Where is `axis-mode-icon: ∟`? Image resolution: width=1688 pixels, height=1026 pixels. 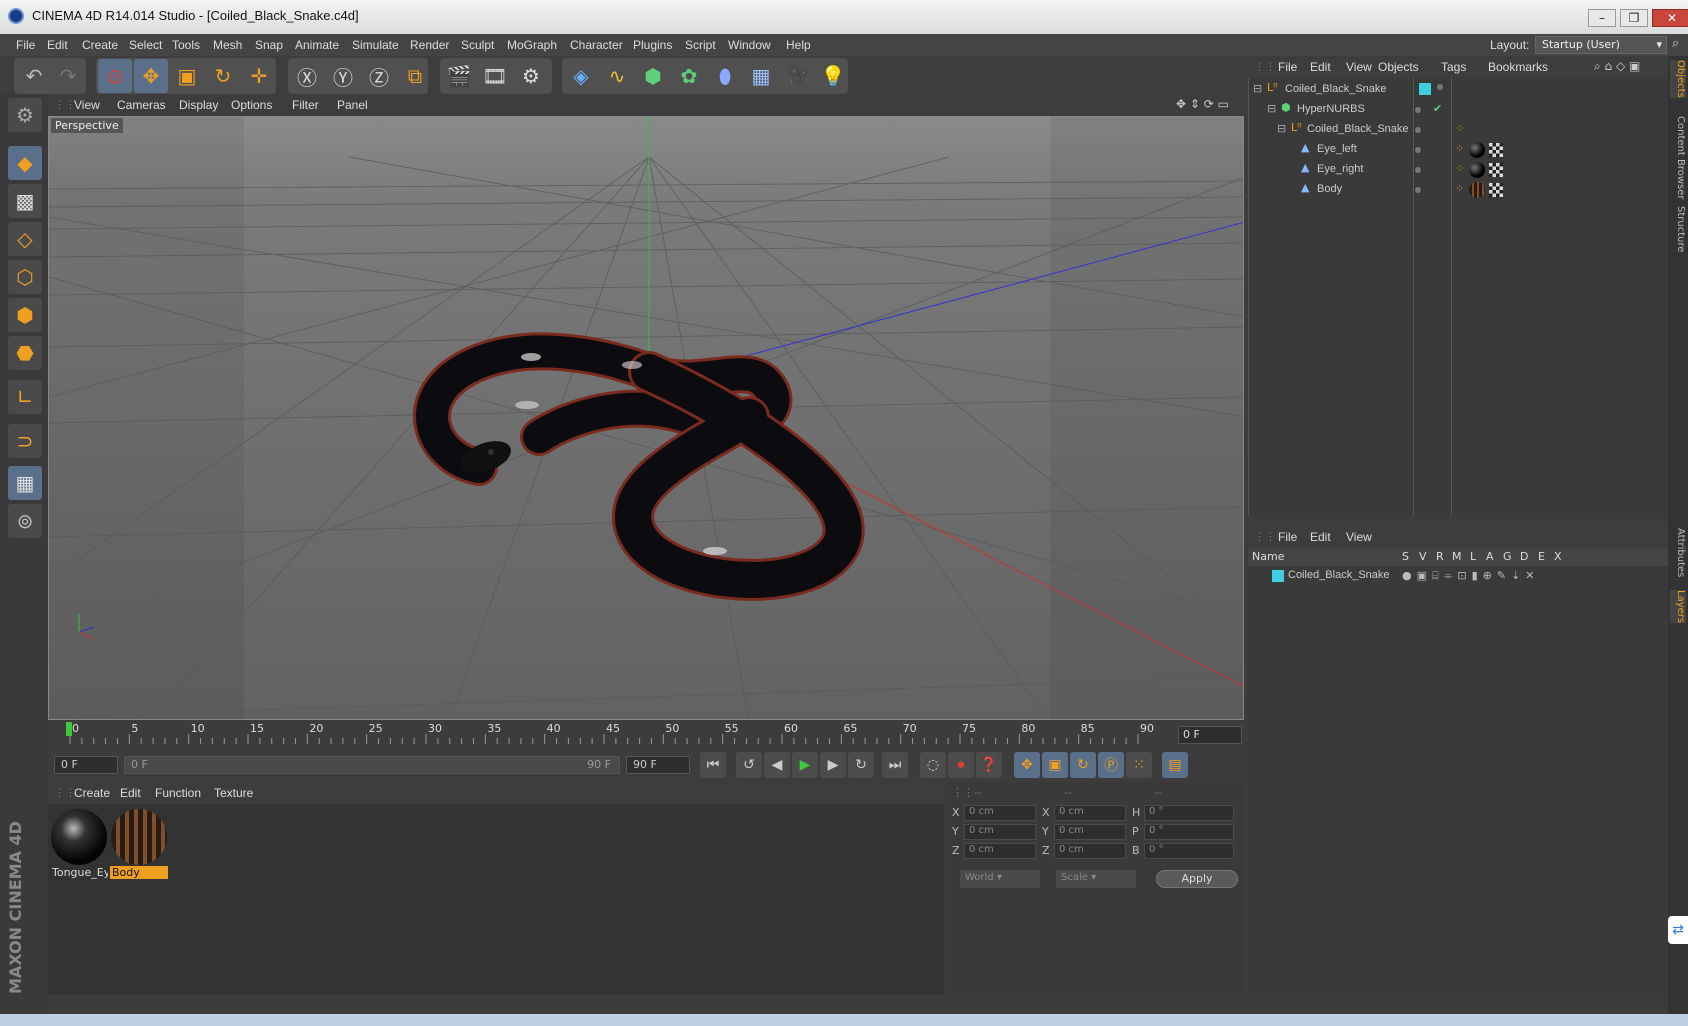 axis-mode-icon: ∟ is located at coordinates (25, 397).